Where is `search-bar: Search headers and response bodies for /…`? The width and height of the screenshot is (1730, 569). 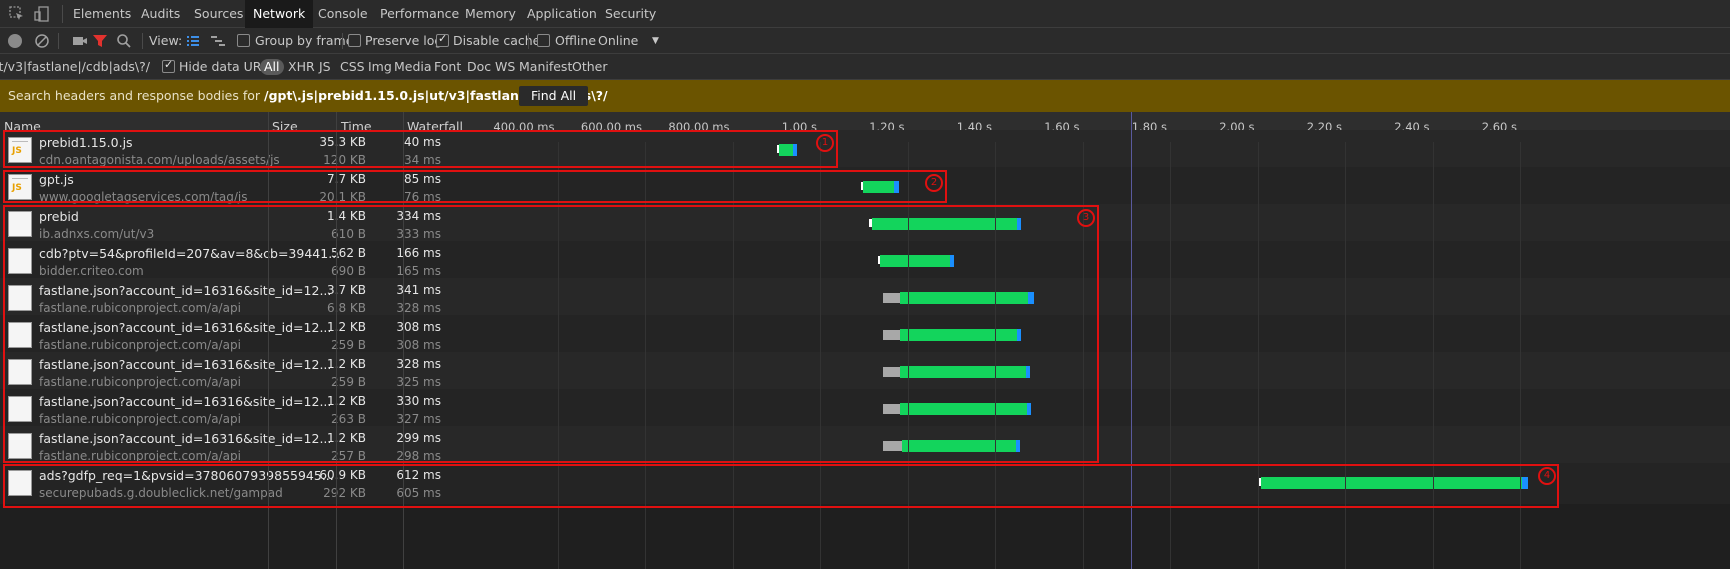 search-bar: Search headers and response bodies for /… is located at coordinates (865, 96).